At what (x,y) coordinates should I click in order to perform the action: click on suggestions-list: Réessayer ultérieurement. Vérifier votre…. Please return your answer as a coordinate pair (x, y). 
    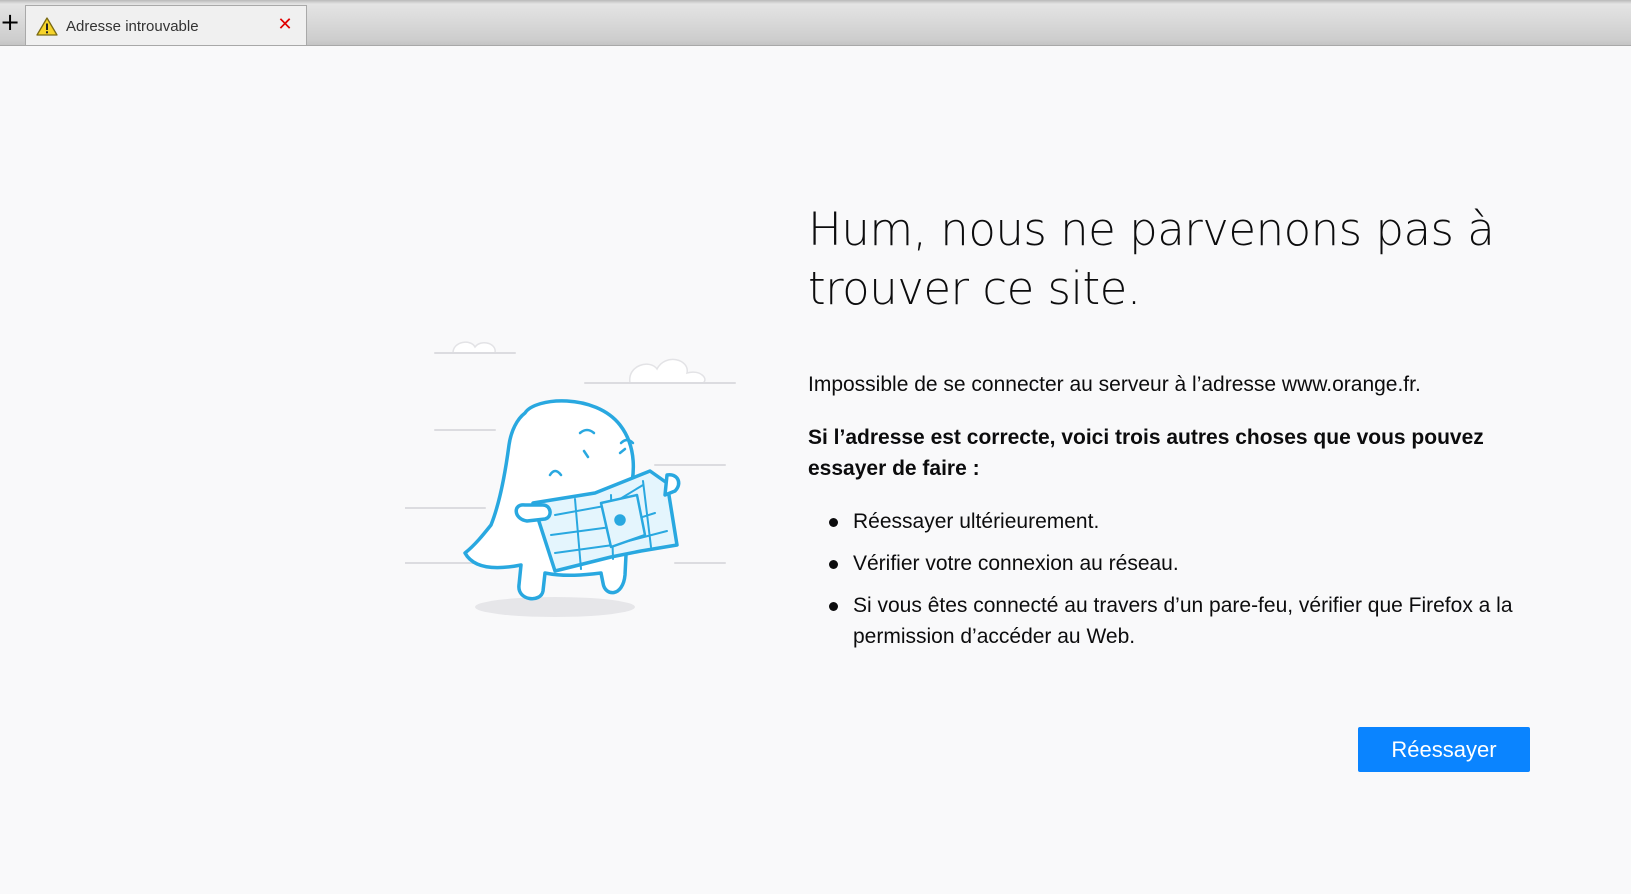
    Looking at the image, I should click on (1173, 579).